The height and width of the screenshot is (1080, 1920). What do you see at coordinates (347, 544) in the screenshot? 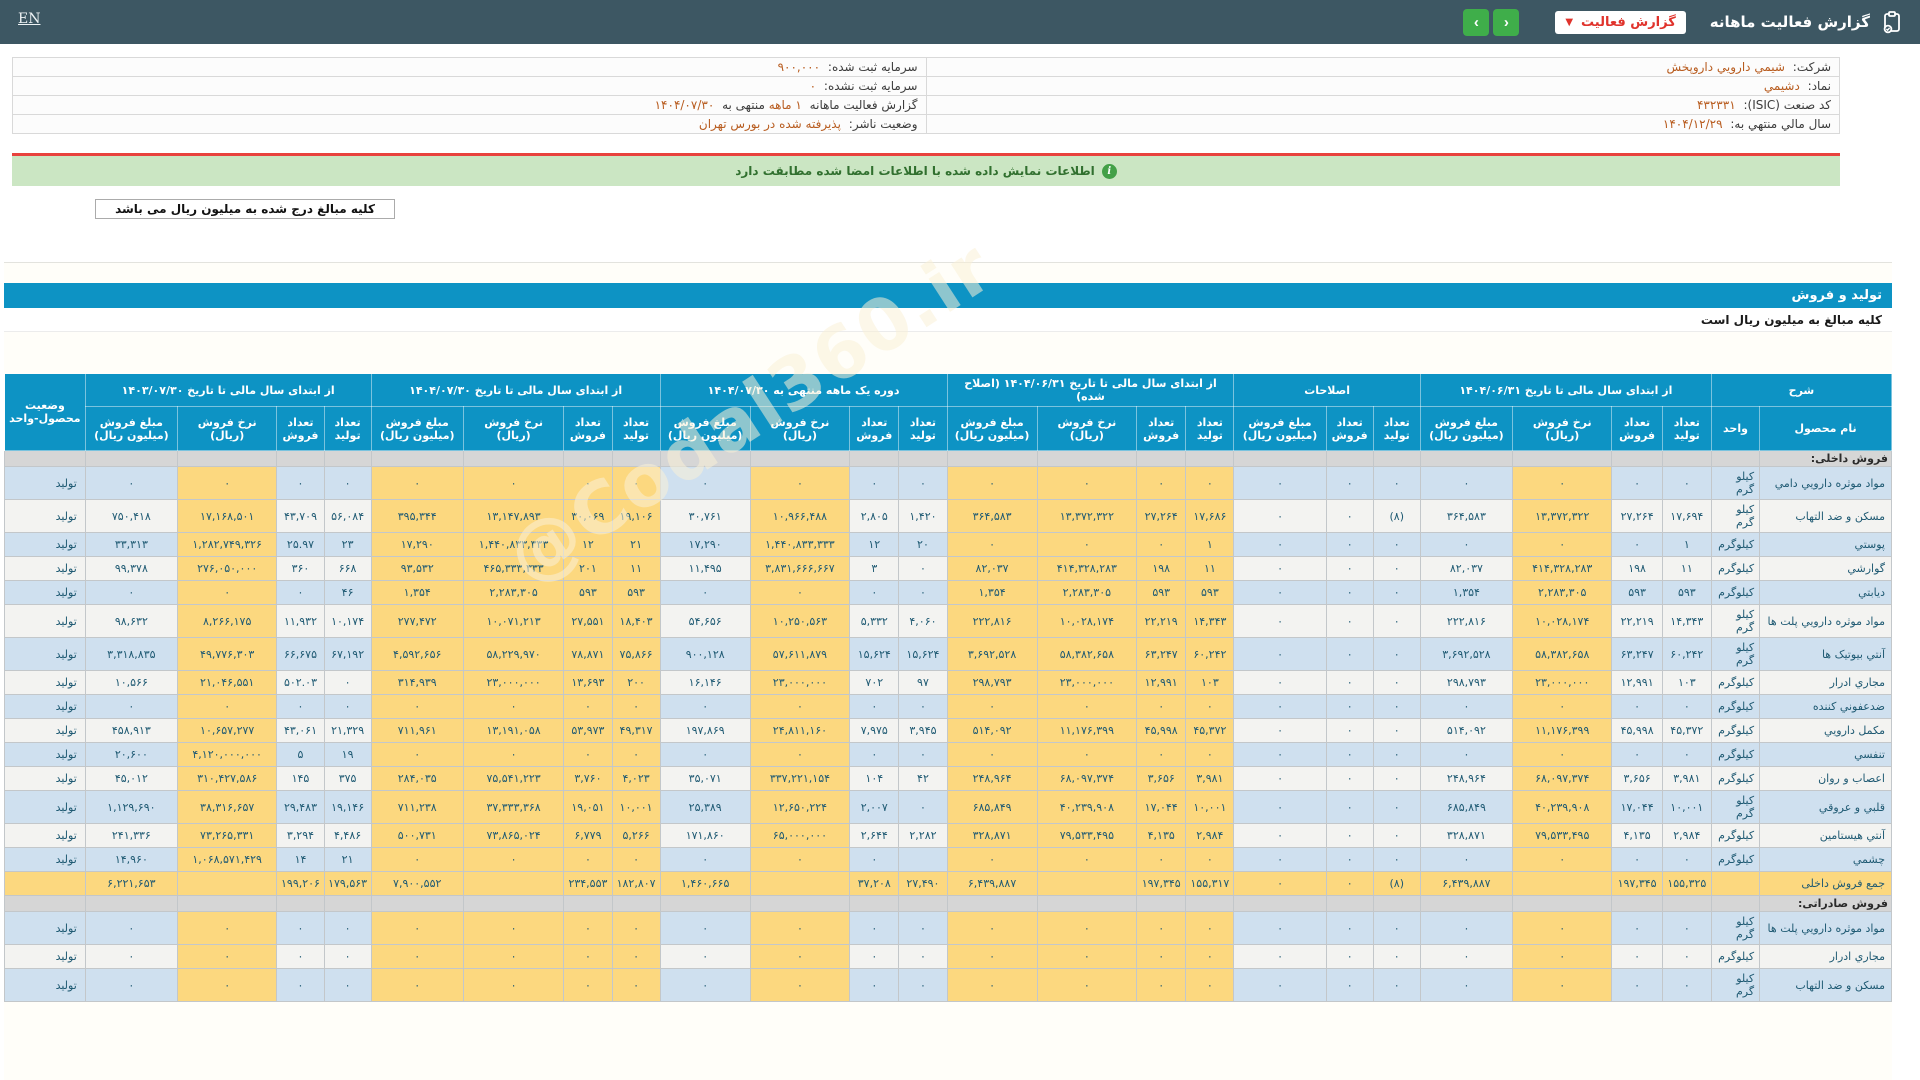
I see `value-cell: ۲۳` at bounding box center [347, 544].